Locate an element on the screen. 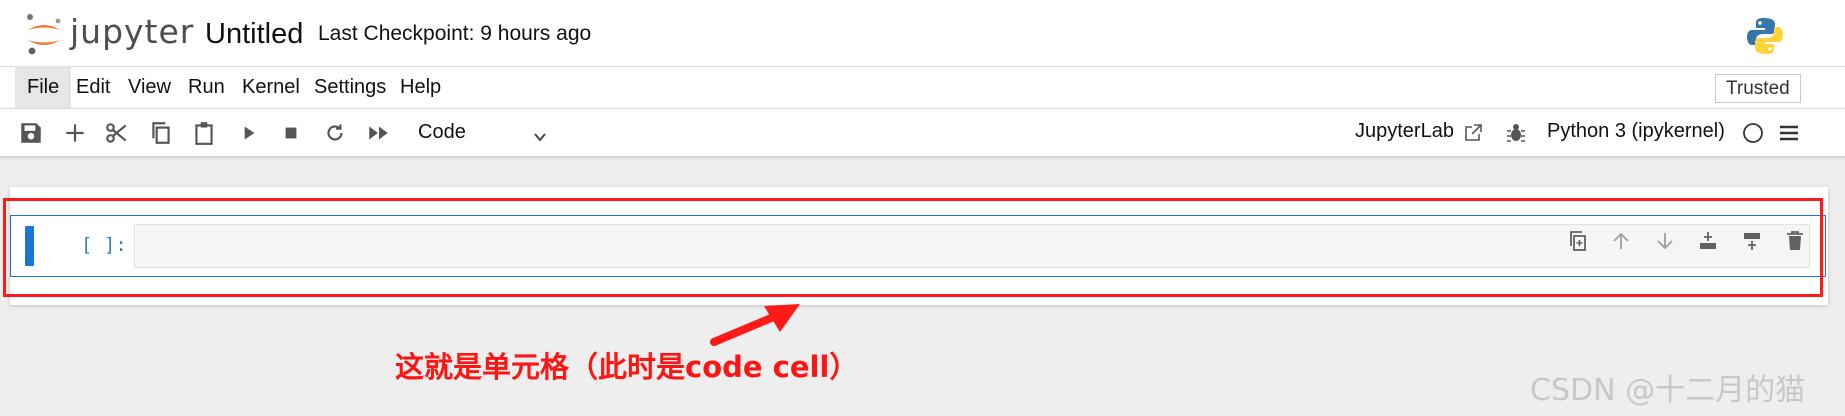  move-down-icon is located at coordinates (1665, 241).